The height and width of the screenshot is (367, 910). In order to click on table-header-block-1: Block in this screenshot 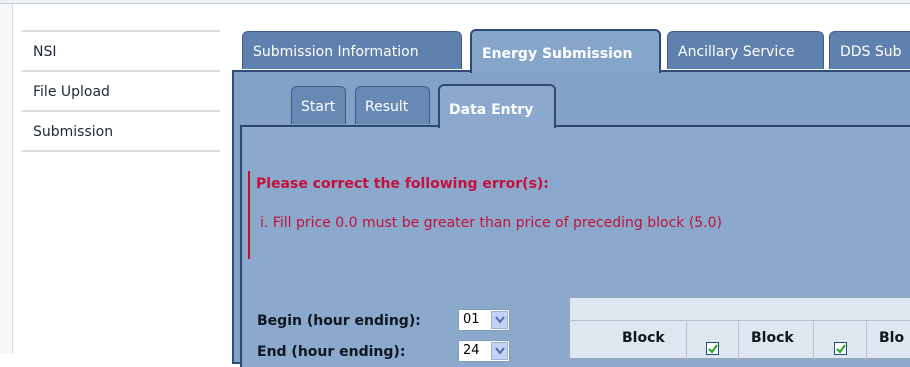, I will do `click(643, 338)`.